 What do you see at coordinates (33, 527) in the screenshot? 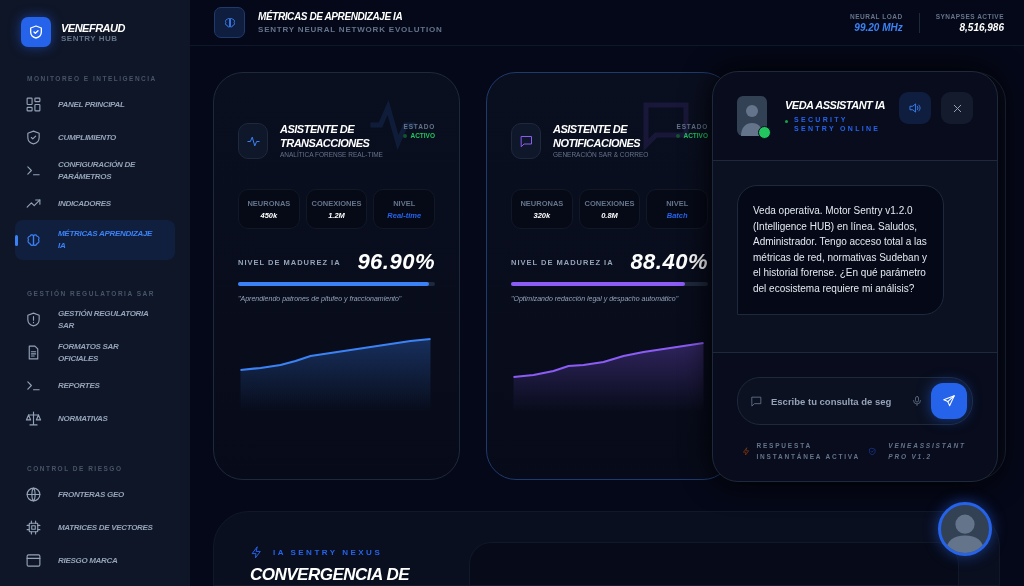
I see `chip-icon` at bounding box center [33, 527].